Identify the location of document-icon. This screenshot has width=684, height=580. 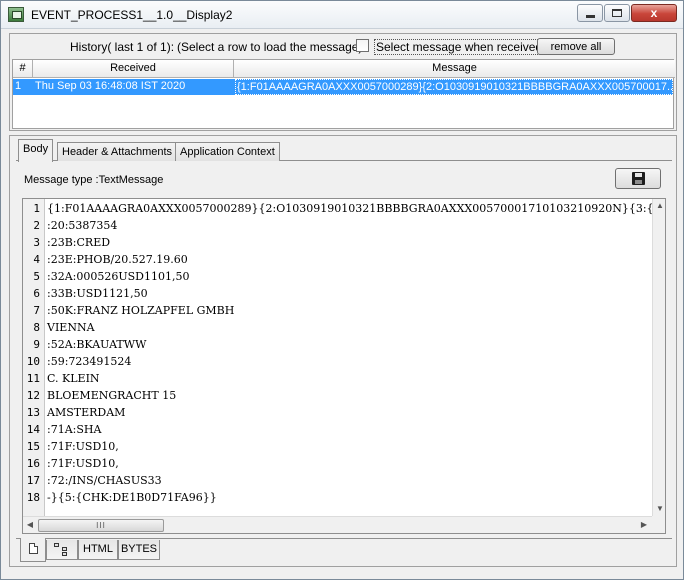
(33, 548).